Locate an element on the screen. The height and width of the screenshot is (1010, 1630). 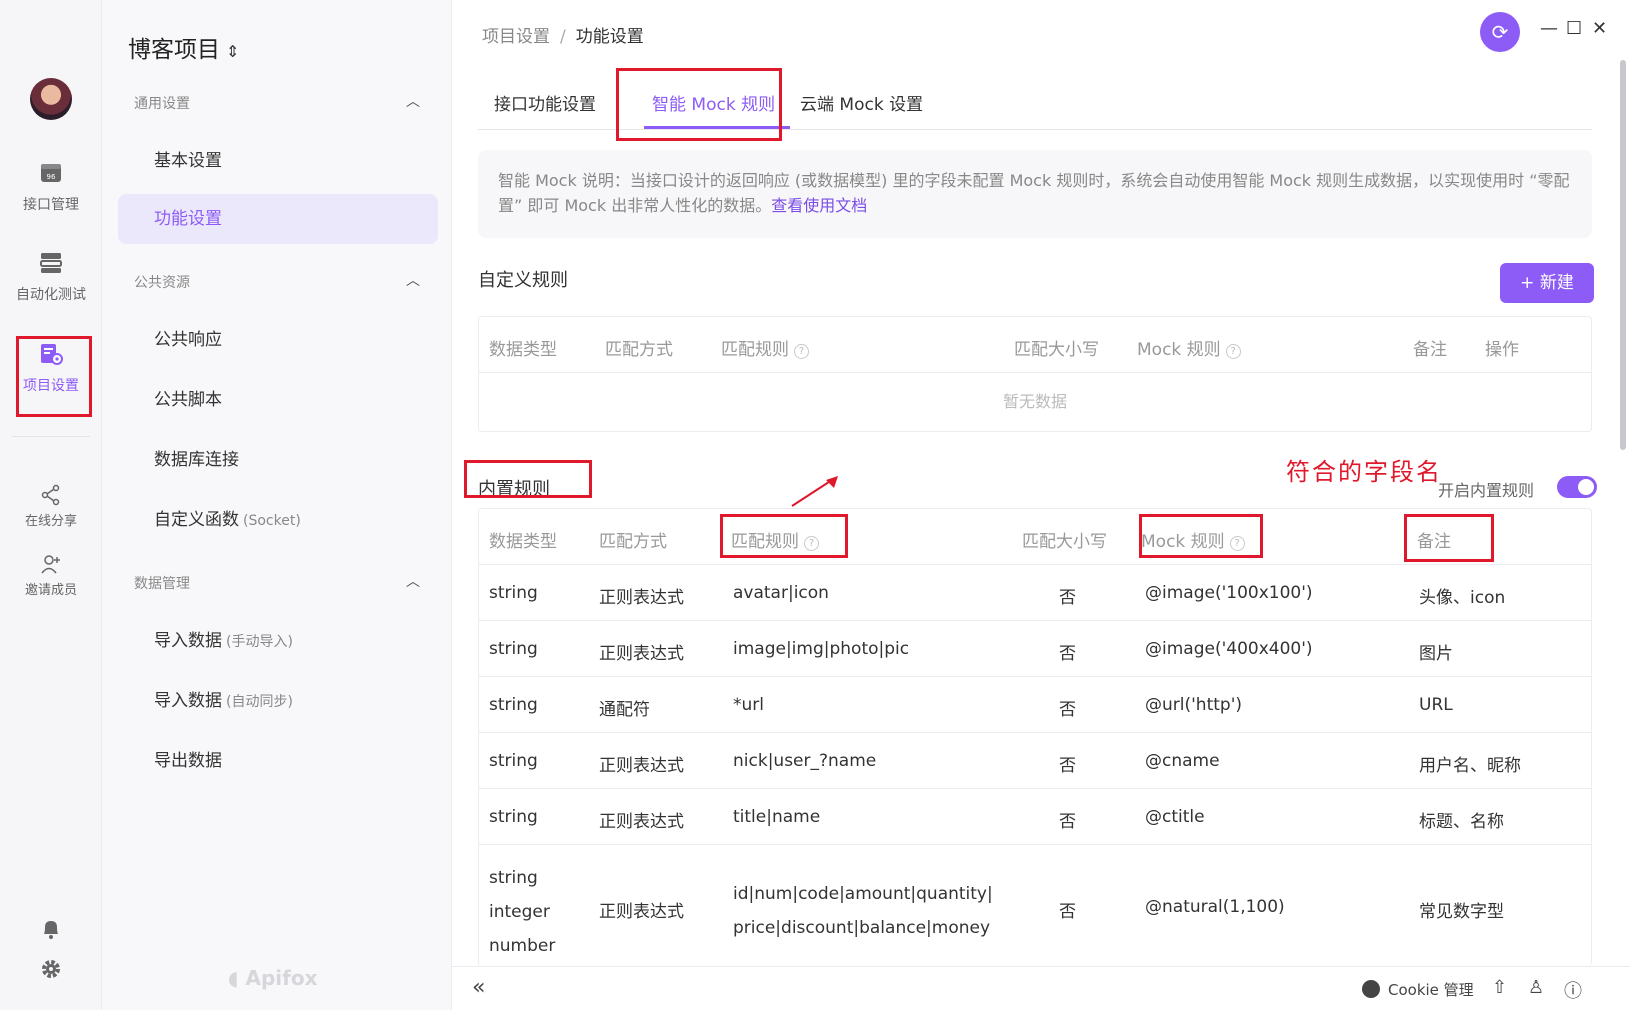
col-header: 数据类型 is located at coordinates (523, 542).